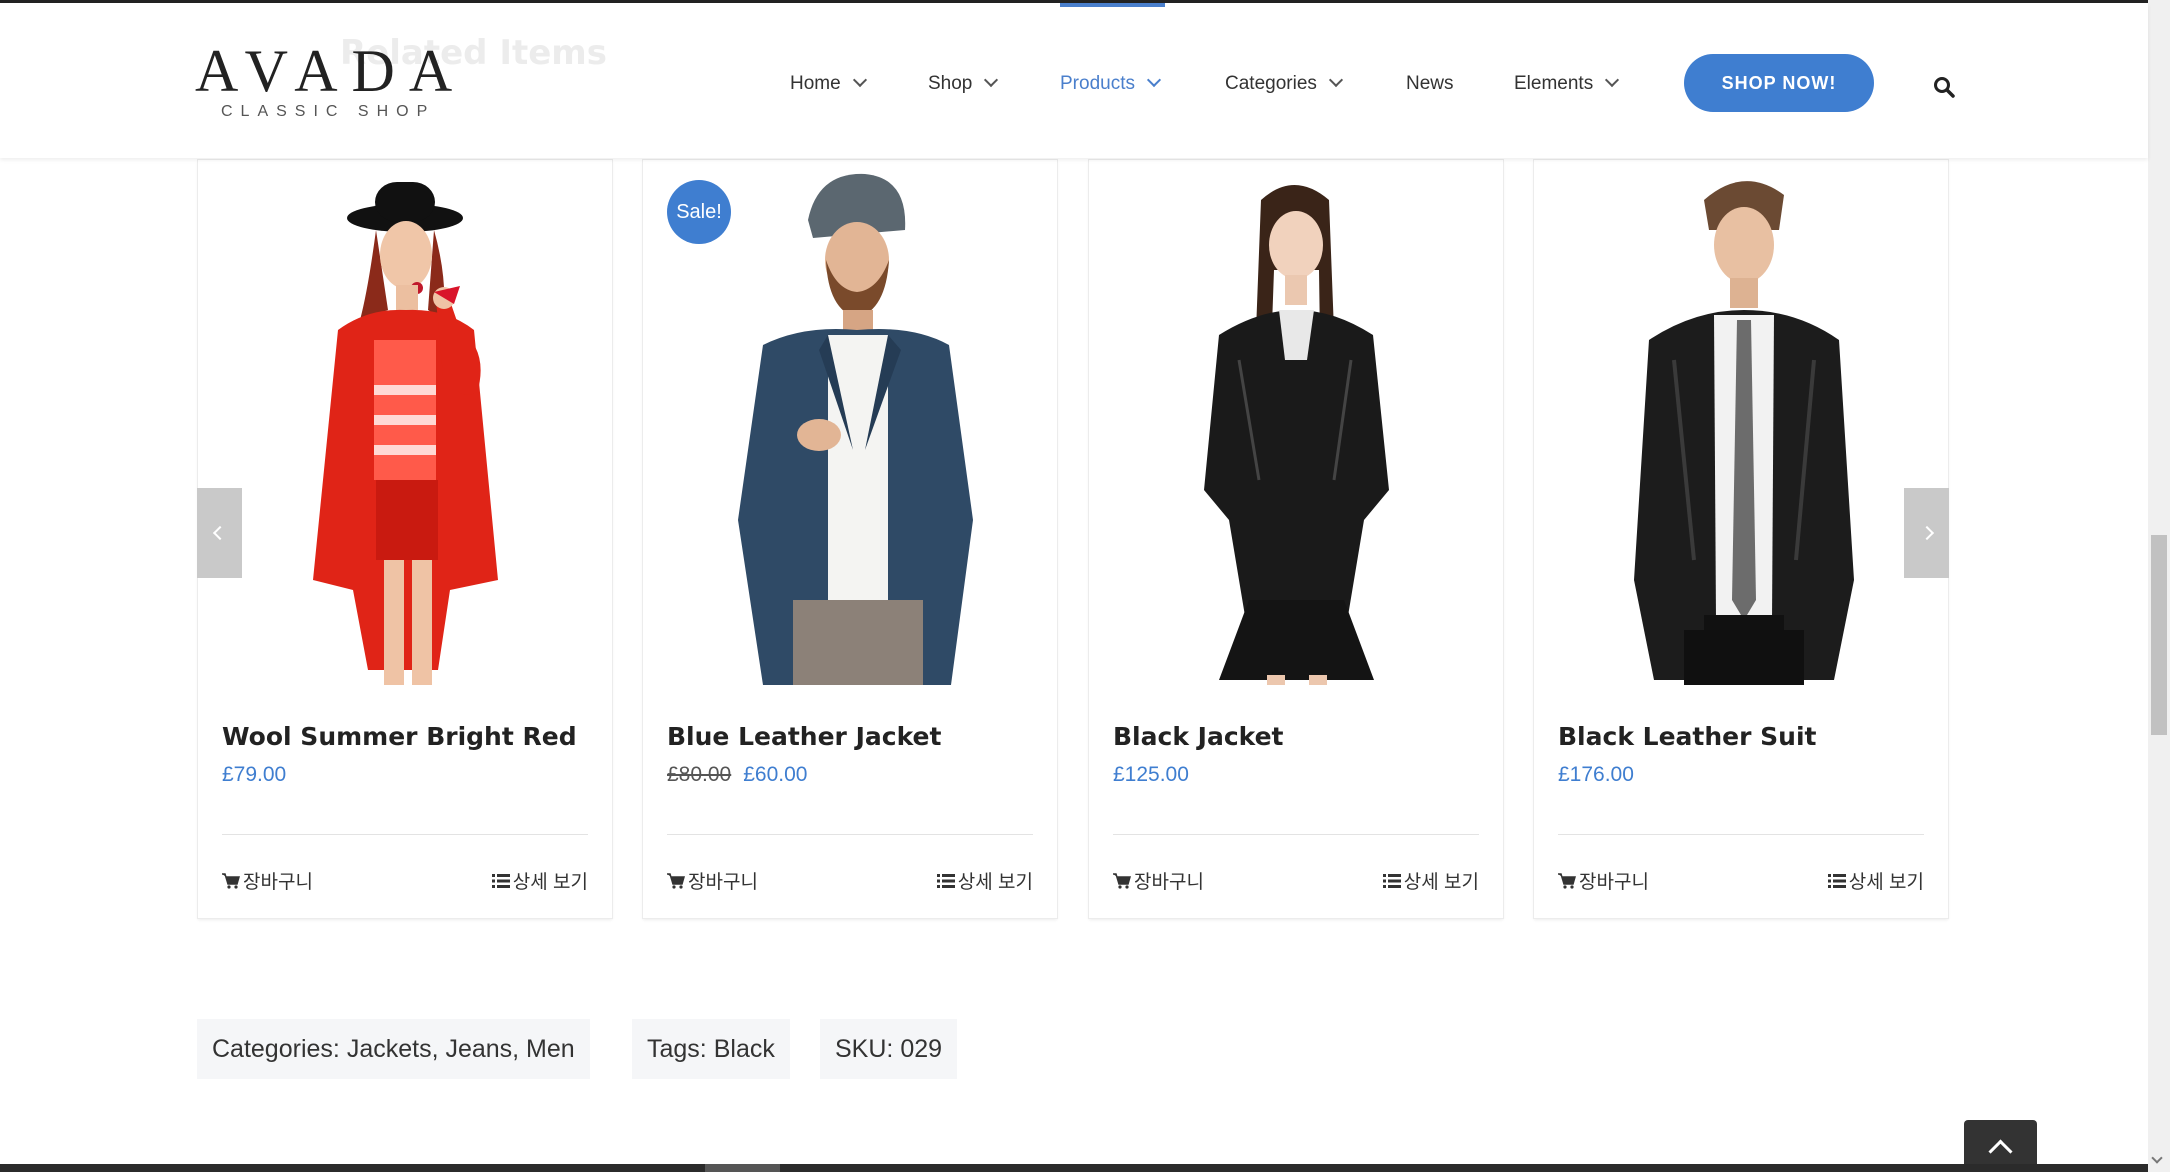  I want to click on nav-item-label: Home, so click(815, 83).